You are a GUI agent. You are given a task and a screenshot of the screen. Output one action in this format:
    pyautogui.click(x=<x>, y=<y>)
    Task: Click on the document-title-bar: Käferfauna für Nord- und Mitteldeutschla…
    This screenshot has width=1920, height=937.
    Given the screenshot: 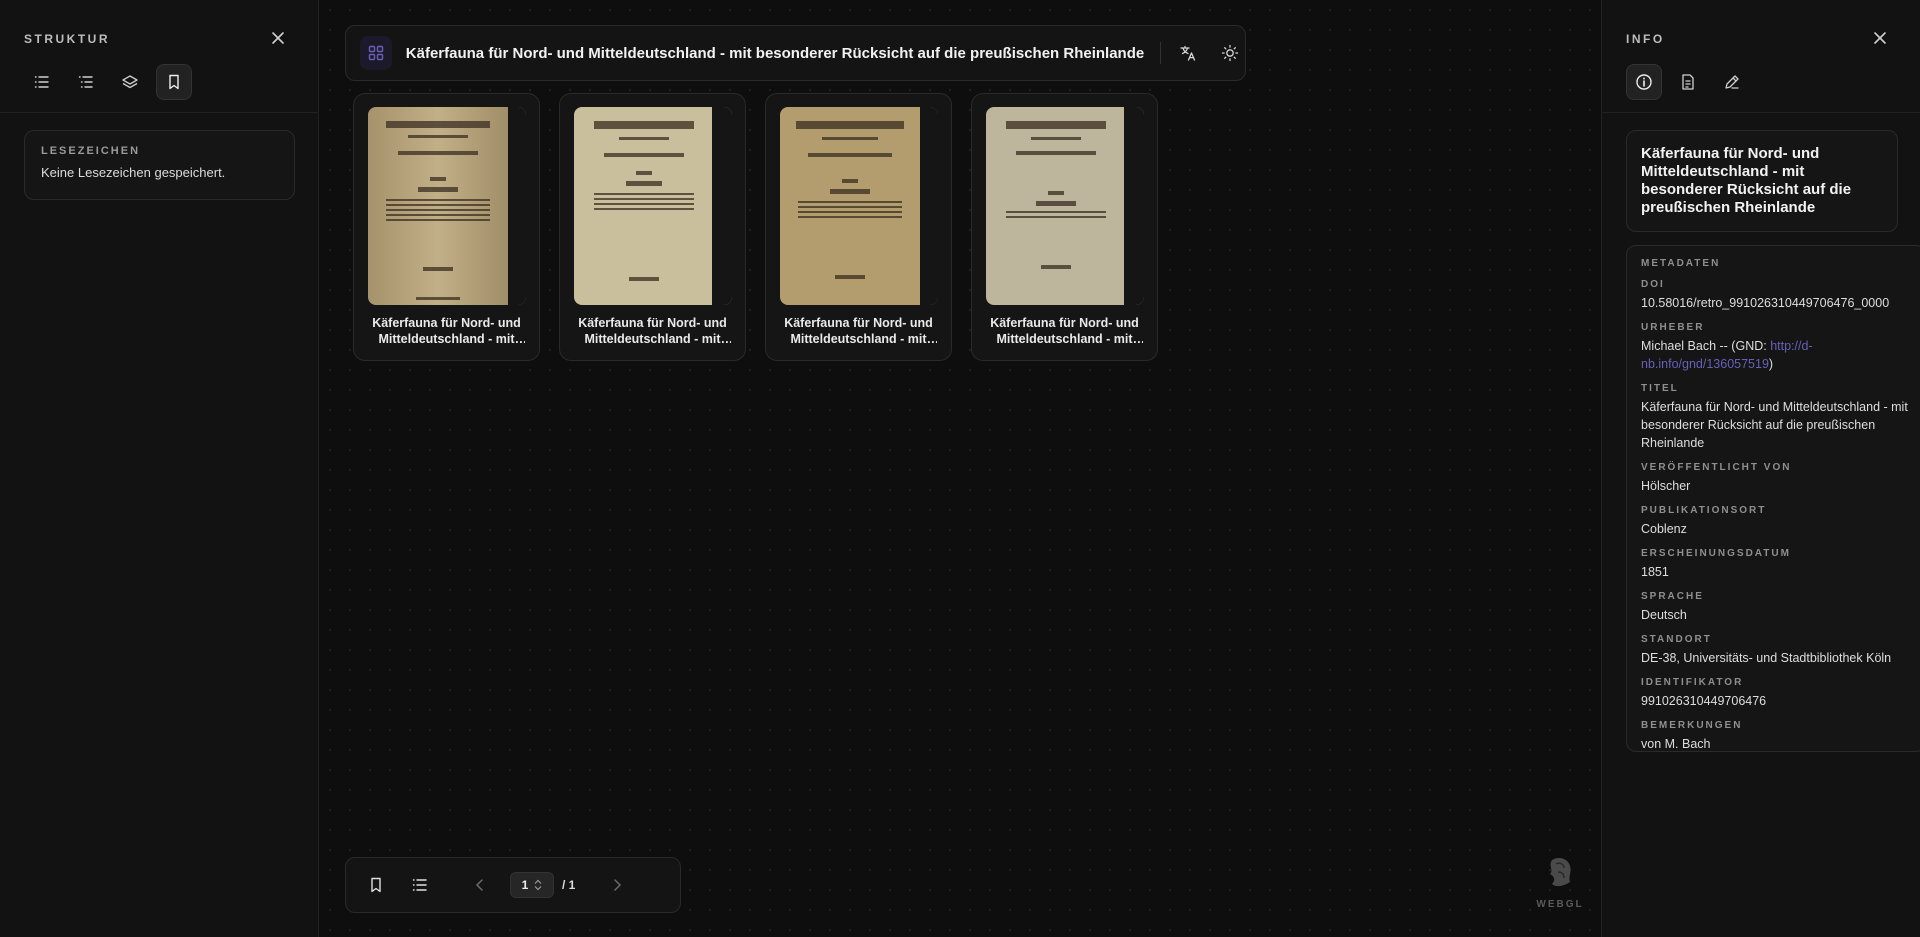 What is the action you would take?
    pyautogui.click(x=795, y=53)
    